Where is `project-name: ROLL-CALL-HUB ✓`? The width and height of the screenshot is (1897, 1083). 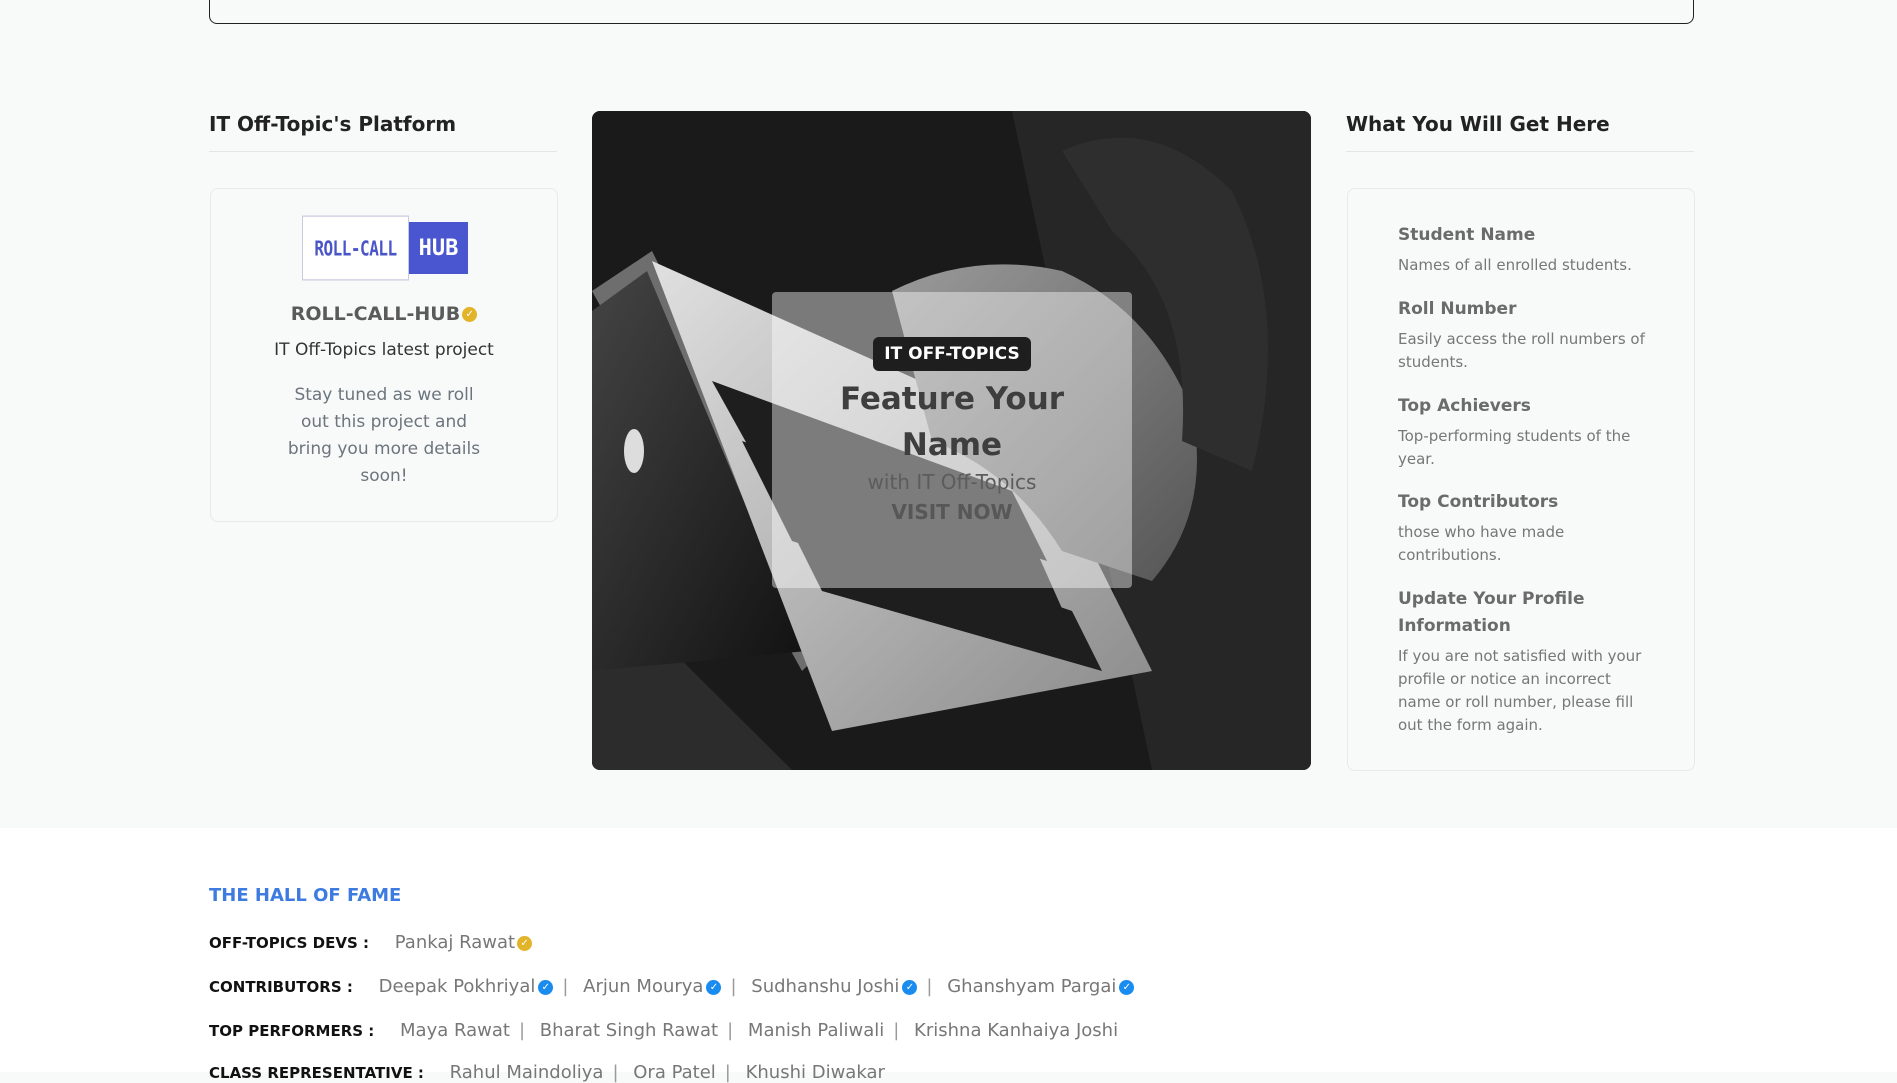 project-name: ROLL-CALL-HUB ✓ is located at coordinates (384, 314).